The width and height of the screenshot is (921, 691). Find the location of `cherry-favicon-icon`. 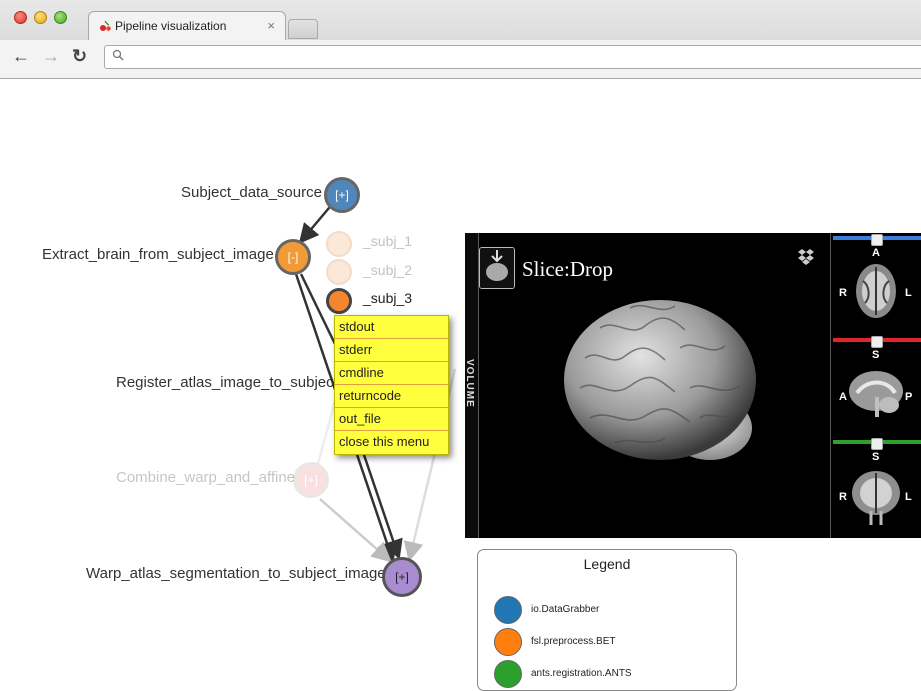

cherry-favicon-icon is located at coordinates (105, 25).